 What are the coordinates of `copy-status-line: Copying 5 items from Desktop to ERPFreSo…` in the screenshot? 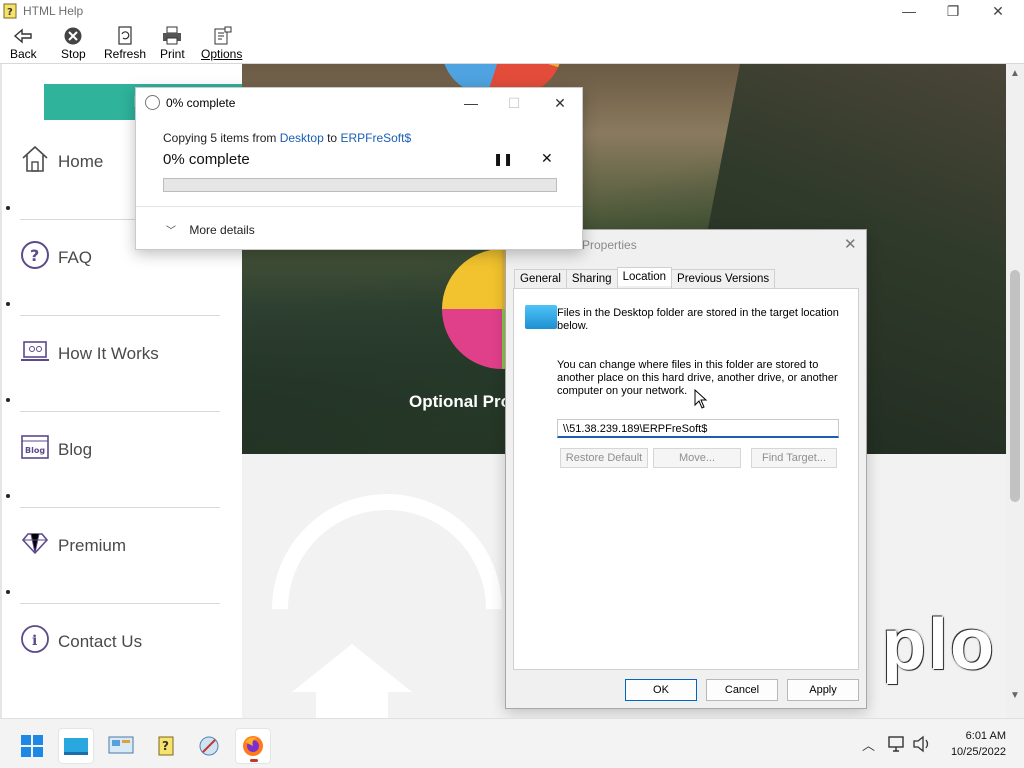 It's located at (287, 138).